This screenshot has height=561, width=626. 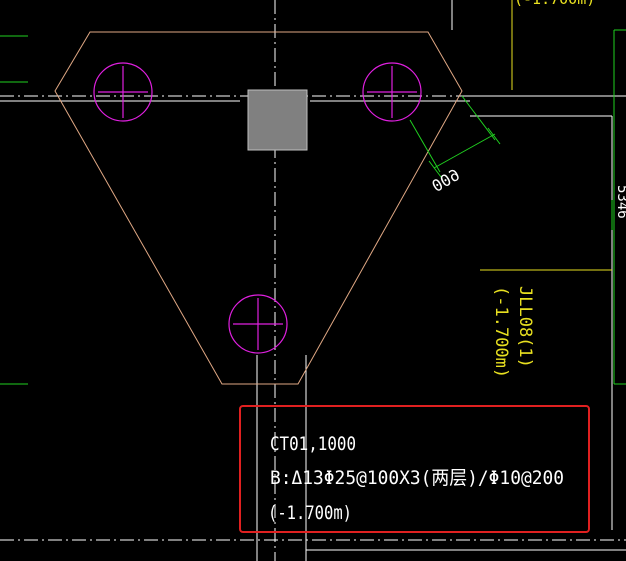 What do you see at coordinates (310, 513) in the screenshot?
I see `pile-cap-elevation: (-1.700m)` at bounding box center [310, 513].